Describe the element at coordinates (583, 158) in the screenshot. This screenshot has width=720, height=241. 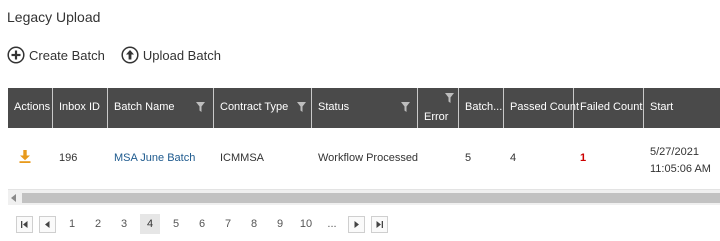
I see `failed-count-value: 1` at that location.